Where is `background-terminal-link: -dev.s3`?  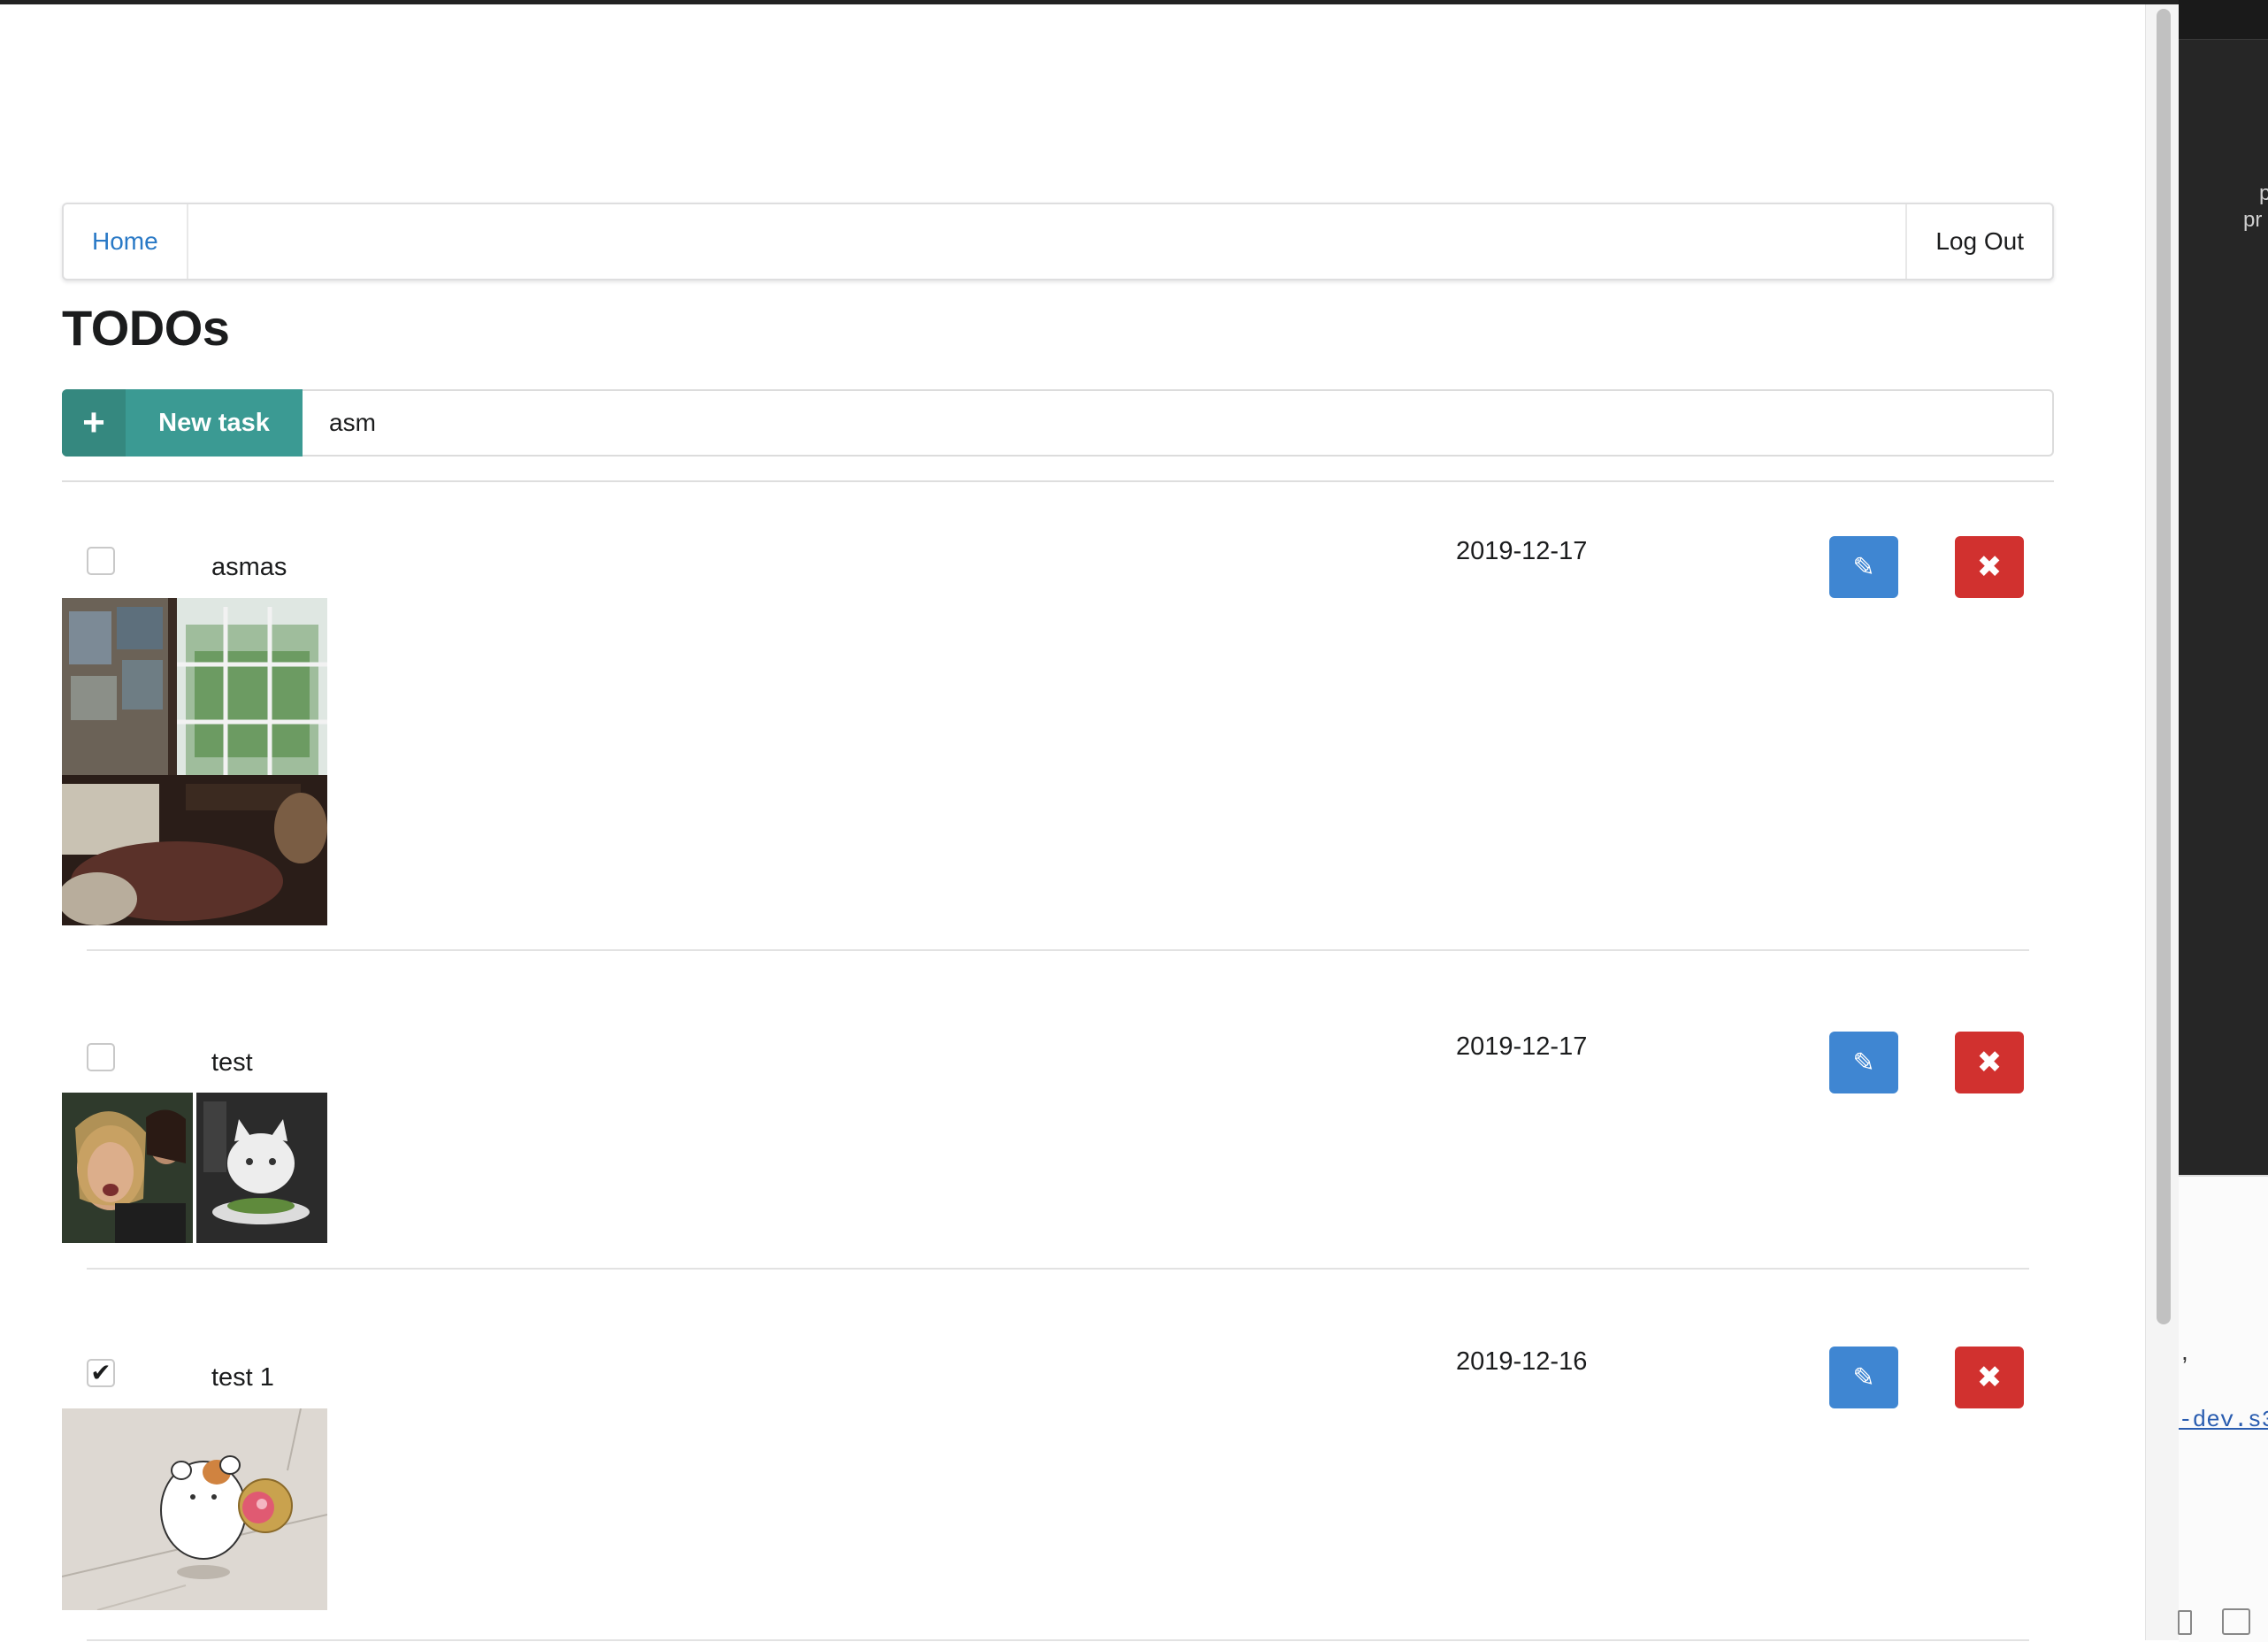 background-terminal-link: -dev.s3 is located at coordinates (2224, 1420).